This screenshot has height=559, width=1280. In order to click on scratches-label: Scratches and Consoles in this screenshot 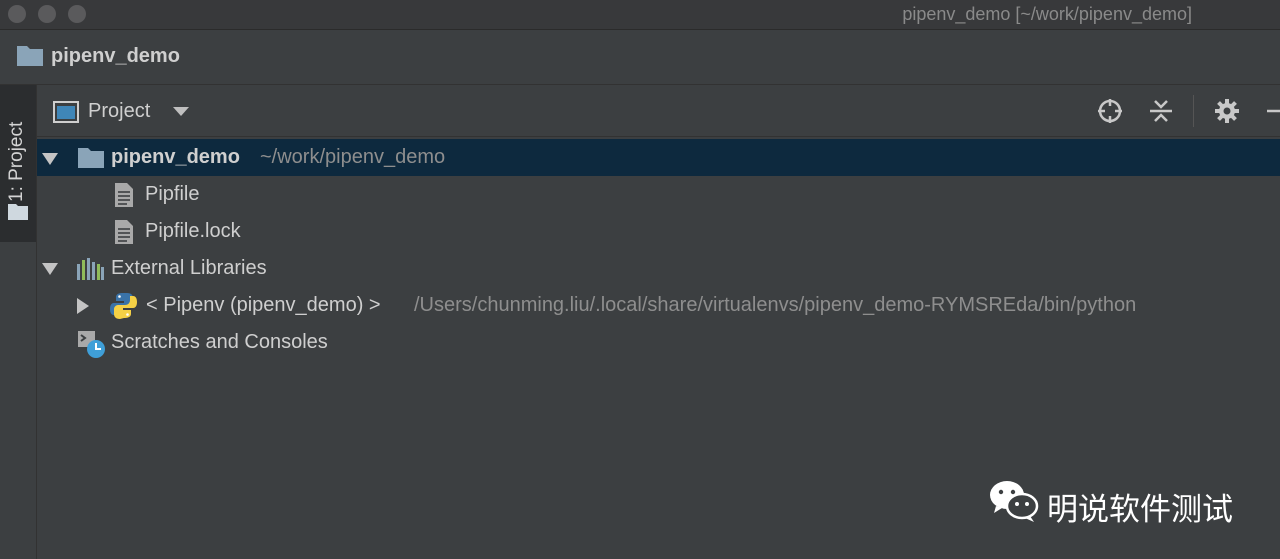, I will do `click(219, 342)`.